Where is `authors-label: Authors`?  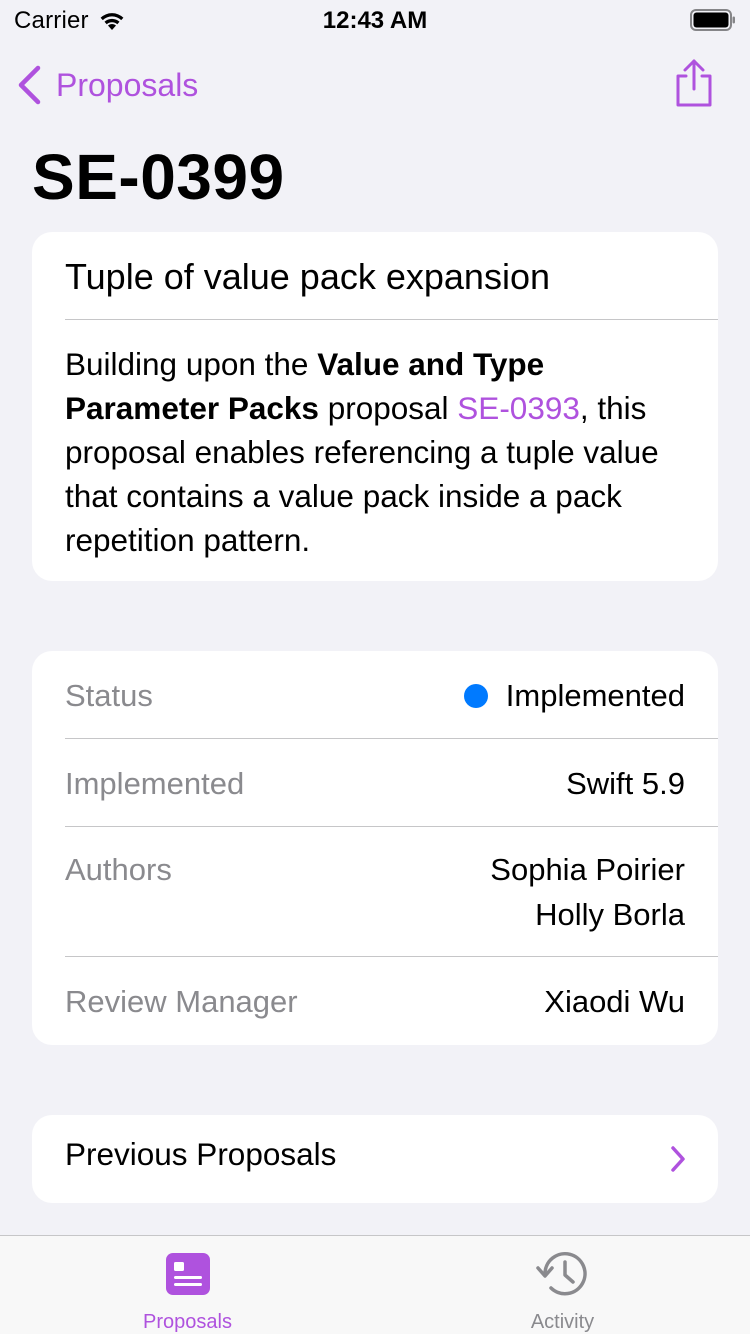
authors-label: Authors is located at coordinates (118, 869).